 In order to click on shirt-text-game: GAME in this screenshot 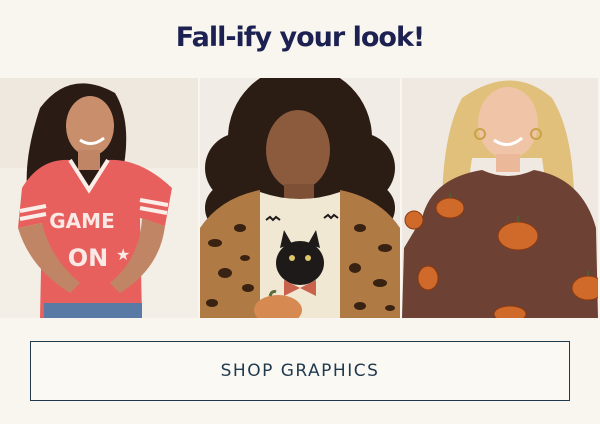, I will do `click(81, 221)`.